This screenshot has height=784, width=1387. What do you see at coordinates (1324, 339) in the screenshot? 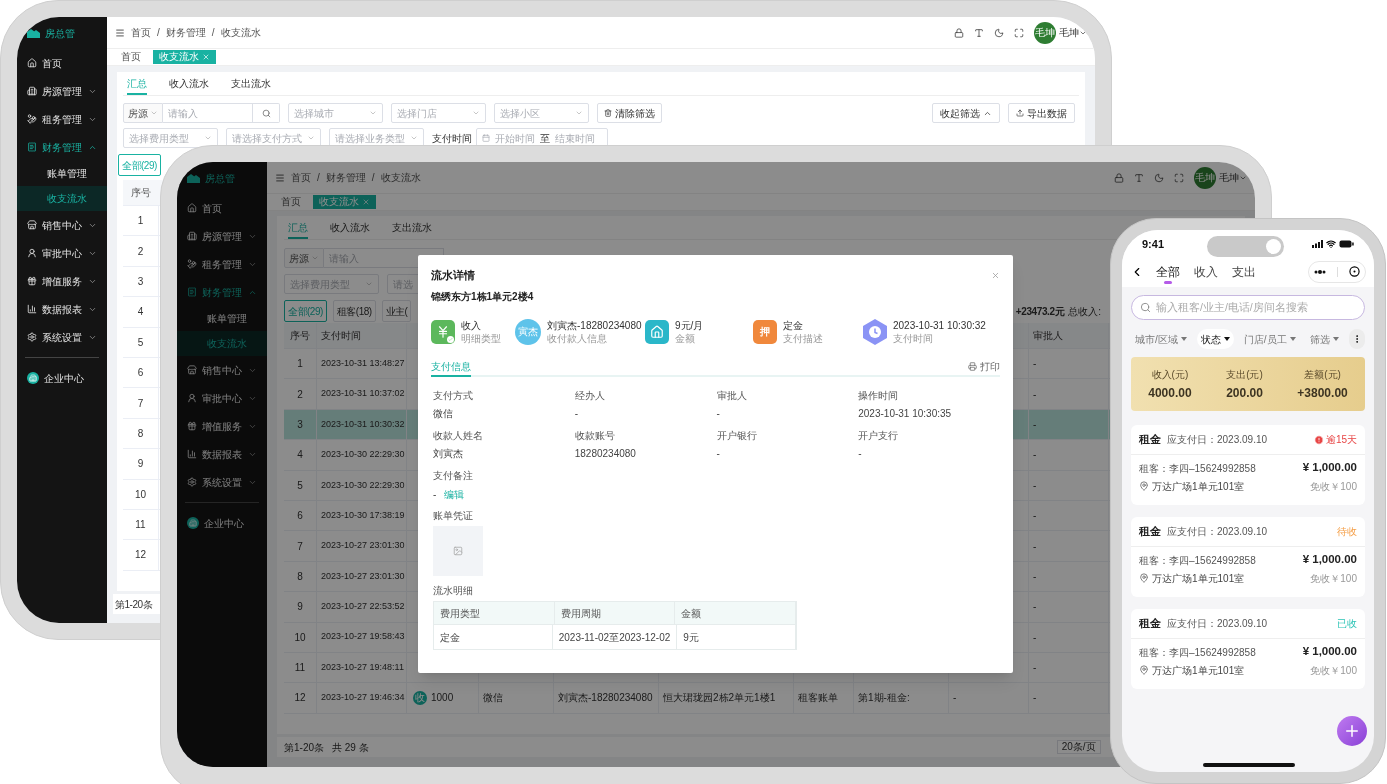
I see `filter-dropdown: 筛选` at bounding box center [1324, 339].